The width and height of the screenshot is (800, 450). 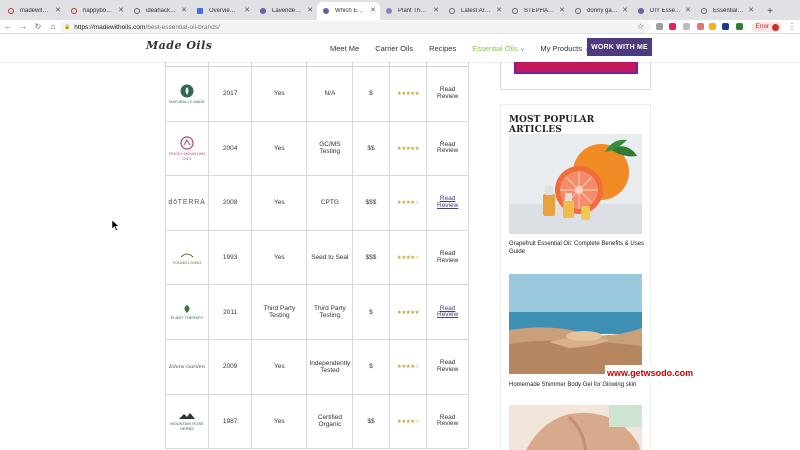 I want to click on home-icon: ⌂, so click(x=53, y=27).